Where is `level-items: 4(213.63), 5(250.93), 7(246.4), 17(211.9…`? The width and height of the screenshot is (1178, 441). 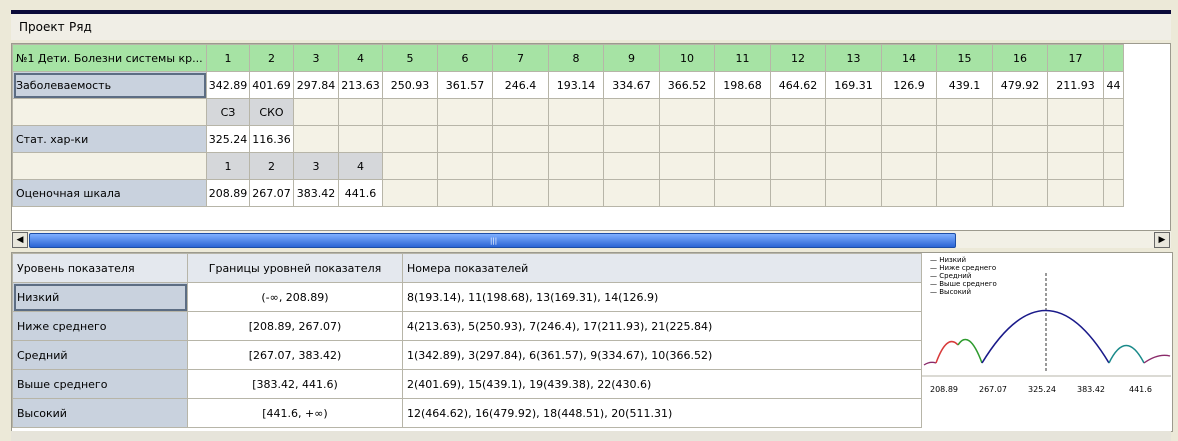
level-items: 4(213.63), 5(250.93), 7(246.4), 17(211.9… is located at coordinates (662, 326).